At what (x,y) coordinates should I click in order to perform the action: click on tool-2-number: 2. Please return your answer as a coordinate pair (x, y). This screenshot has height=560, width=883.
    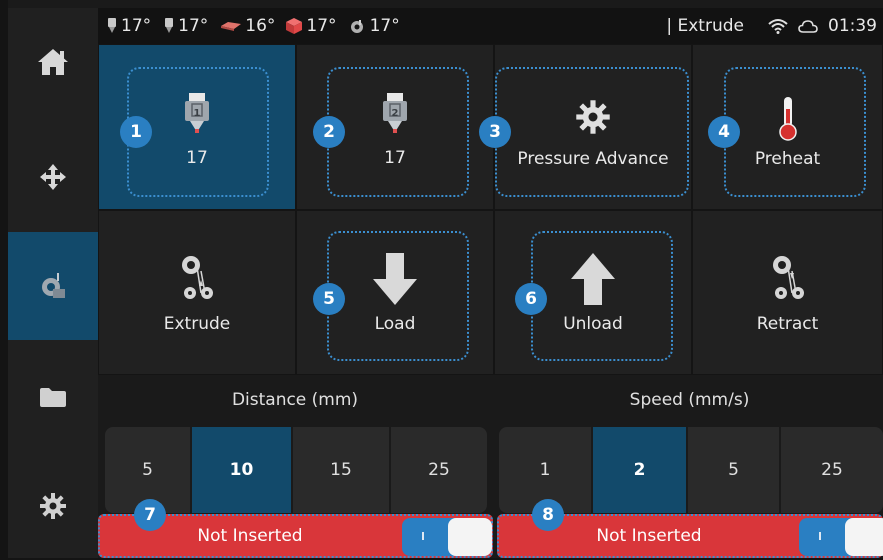
    Looking at the image, I should click on (395, 113).